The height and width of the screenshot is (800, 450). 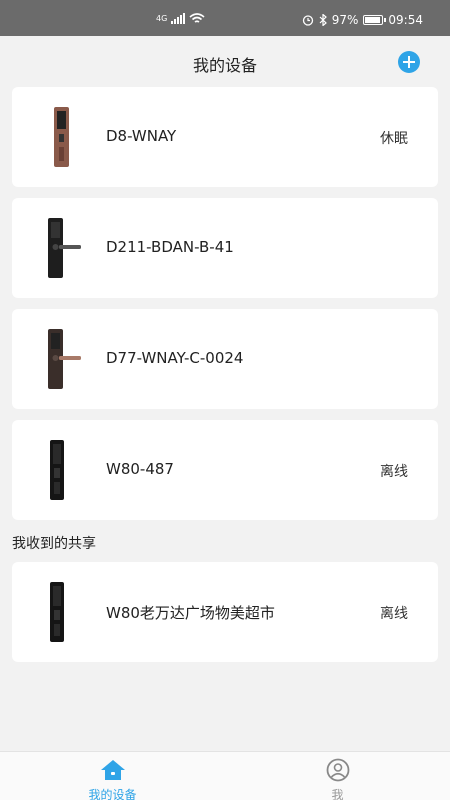 I want to click on status-icons: 4G, so click(x=180, y=18).